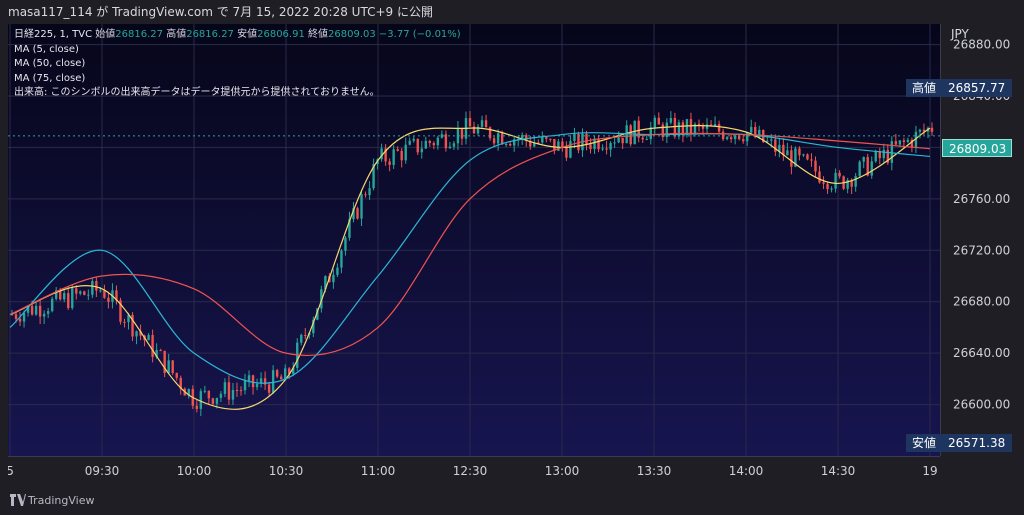  Describe the element at coordinates (981, 45) in the screenshot. I see `price-tick-0: 26880.00` at that location.